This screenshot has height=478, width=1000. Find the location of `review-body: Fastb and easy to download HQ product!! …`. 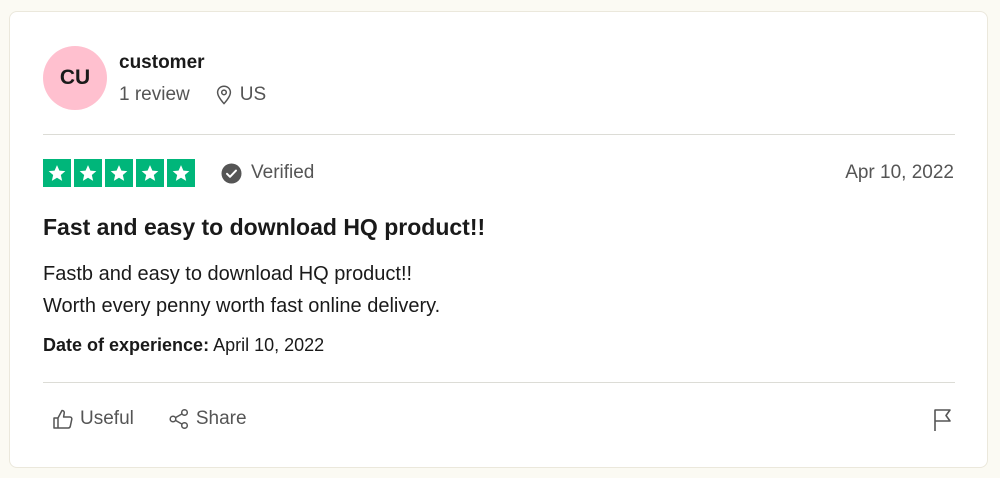

review-body: Fastb and easy to download HQ product!! … is located at coordinates (241, 290).